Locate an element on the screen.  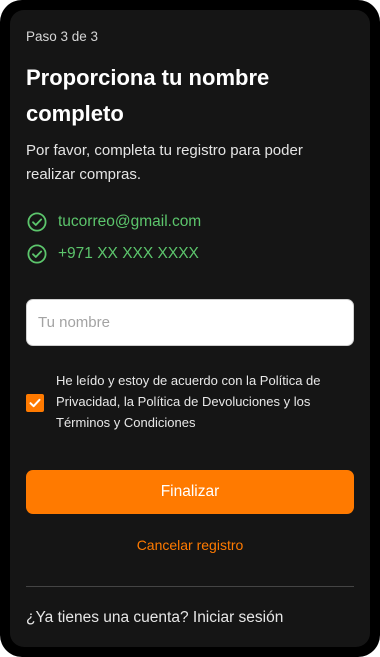
sign-in-link: ¿Ya tienes una cuenta? Iniciar sesión is located at coordinates (154, 618).